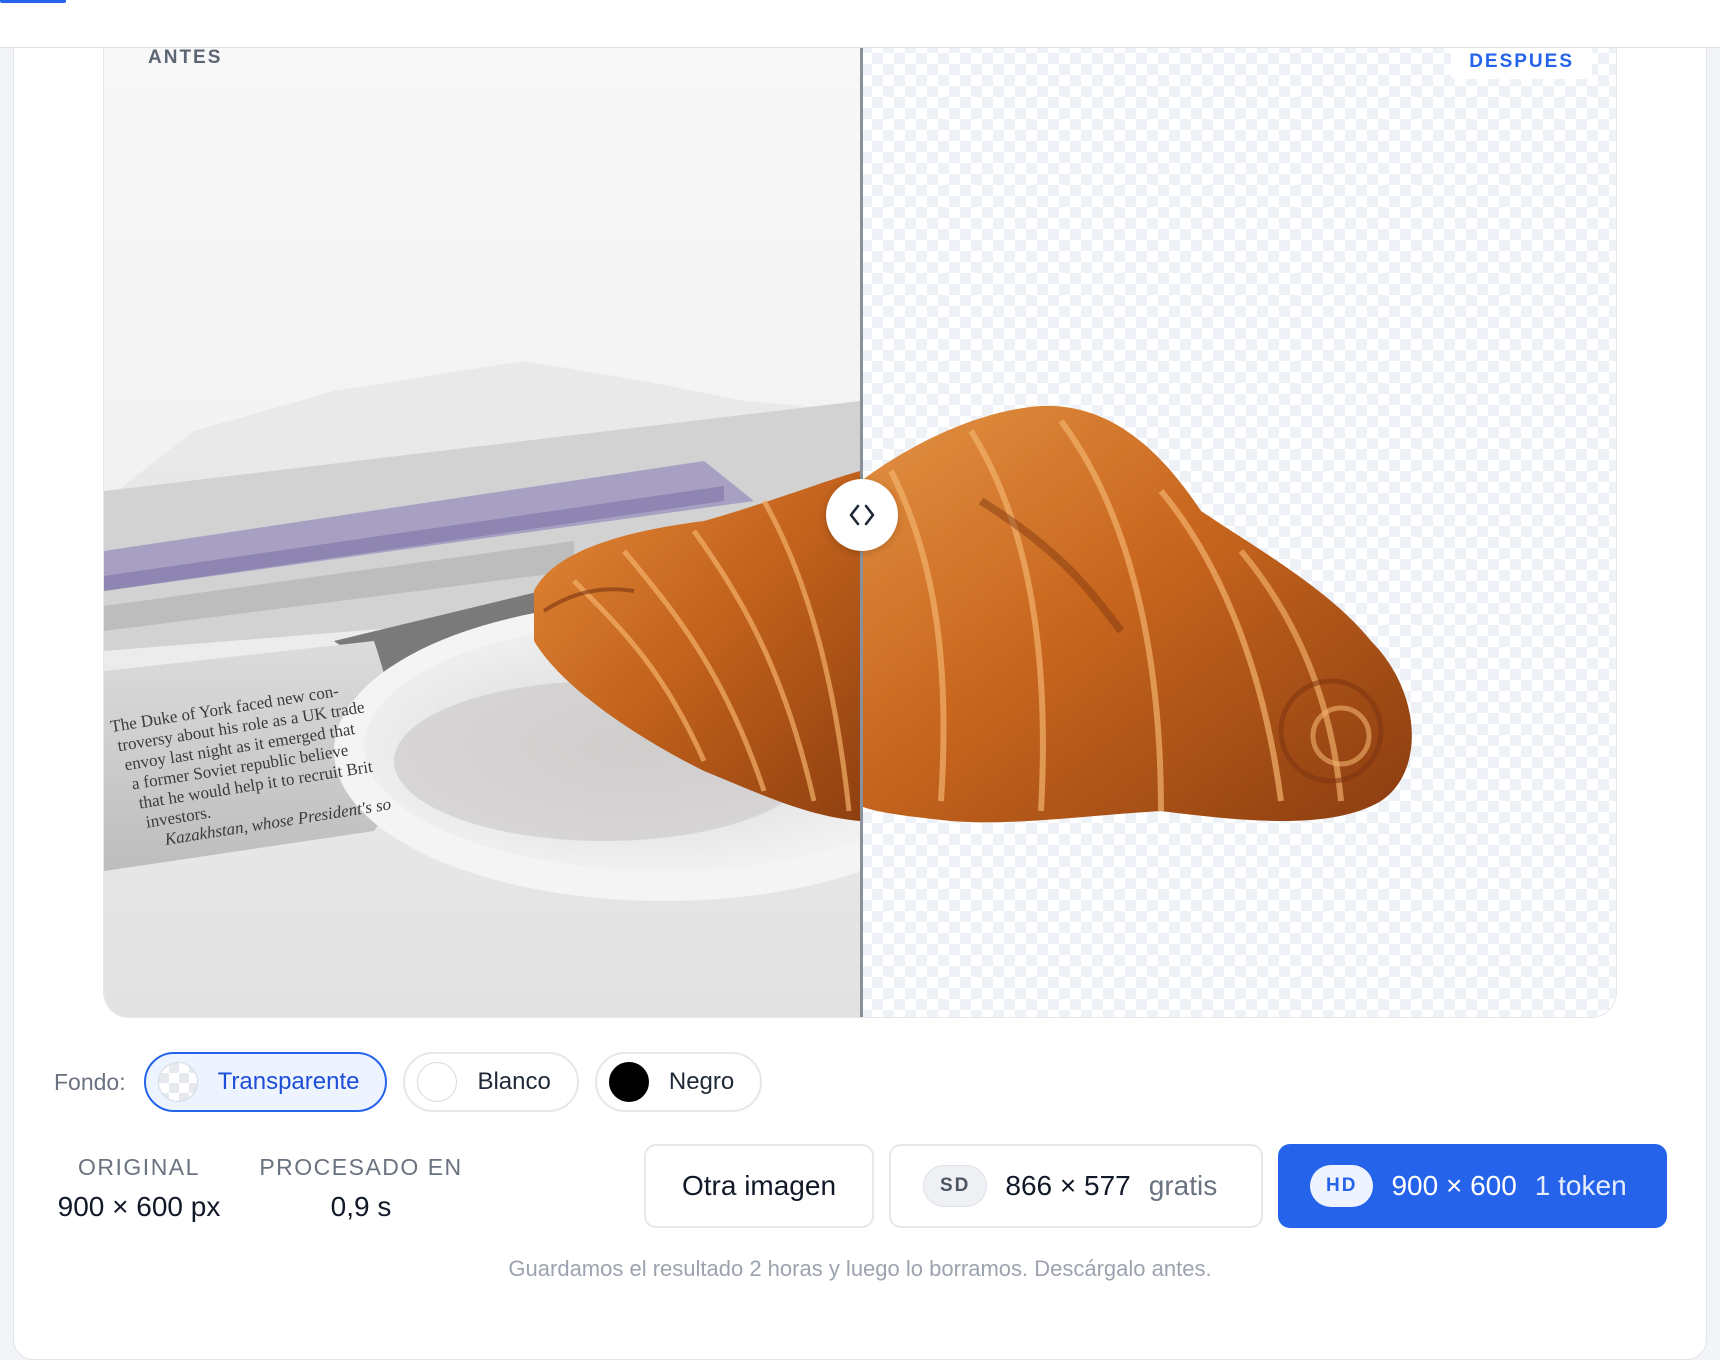 This screenshot has width=1720, height=1360. Describe the element at coordinates (759, 1186) in the screenshot. I see `other-image-button: Otra imagen` at that location.